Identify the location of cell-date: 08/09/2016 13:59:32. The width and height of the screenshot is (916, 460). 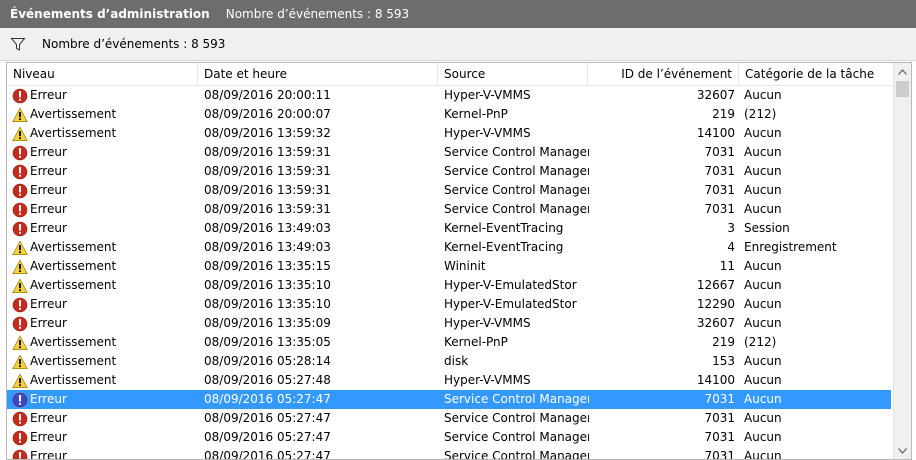
(267, 133).